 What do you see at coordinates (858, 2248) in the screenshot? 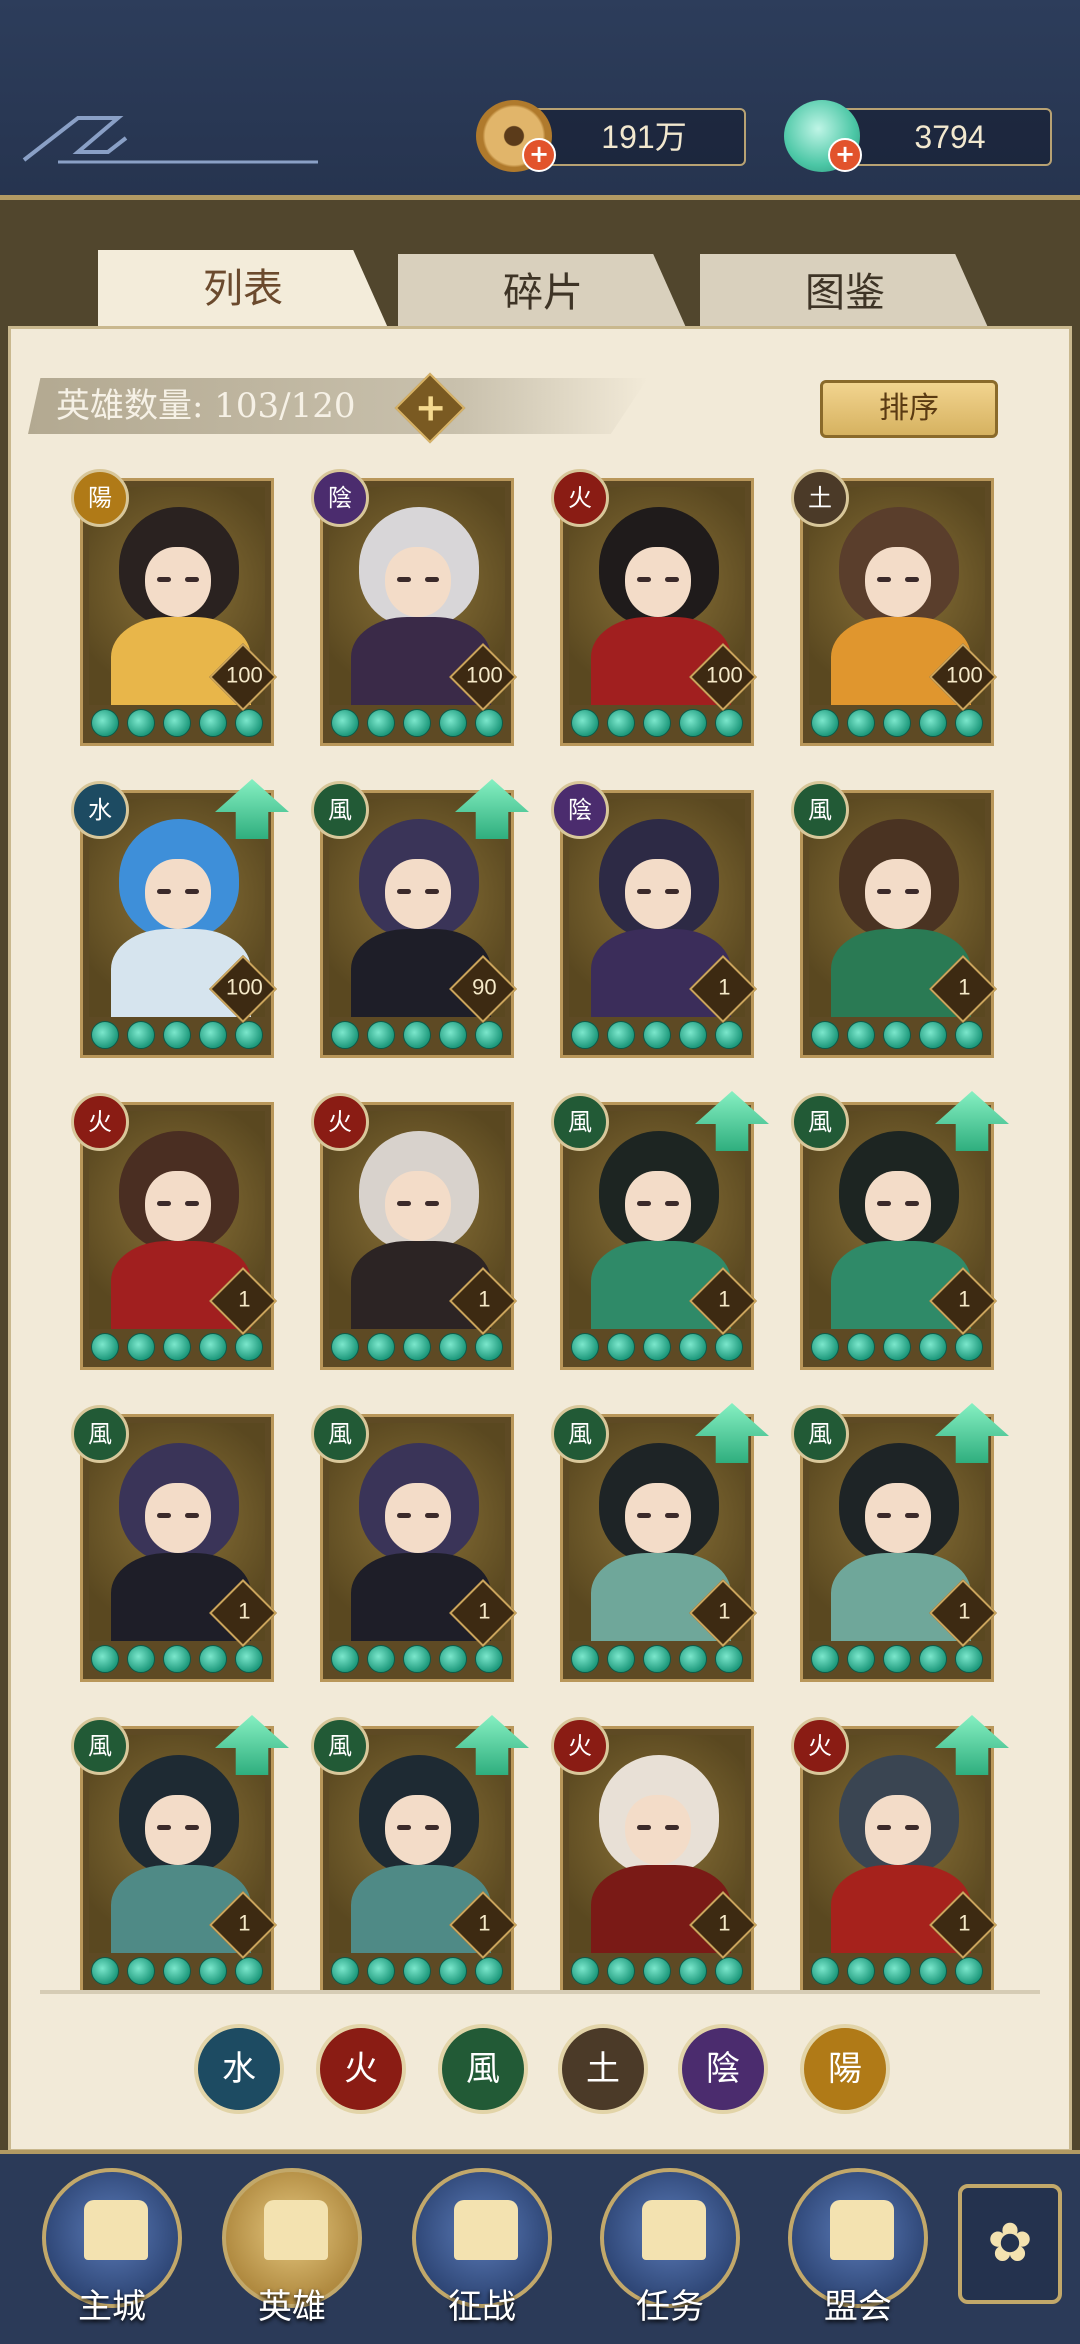
I see `nav-alliance: 盟会` at bounding box center [858, 2248].